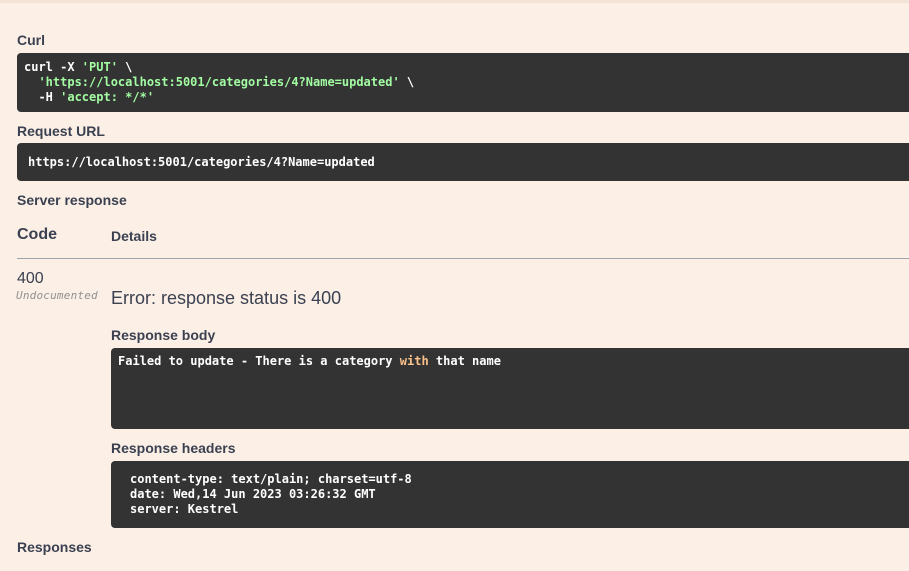  I want to click on request-url-label: Request URL, so click(61, 131).